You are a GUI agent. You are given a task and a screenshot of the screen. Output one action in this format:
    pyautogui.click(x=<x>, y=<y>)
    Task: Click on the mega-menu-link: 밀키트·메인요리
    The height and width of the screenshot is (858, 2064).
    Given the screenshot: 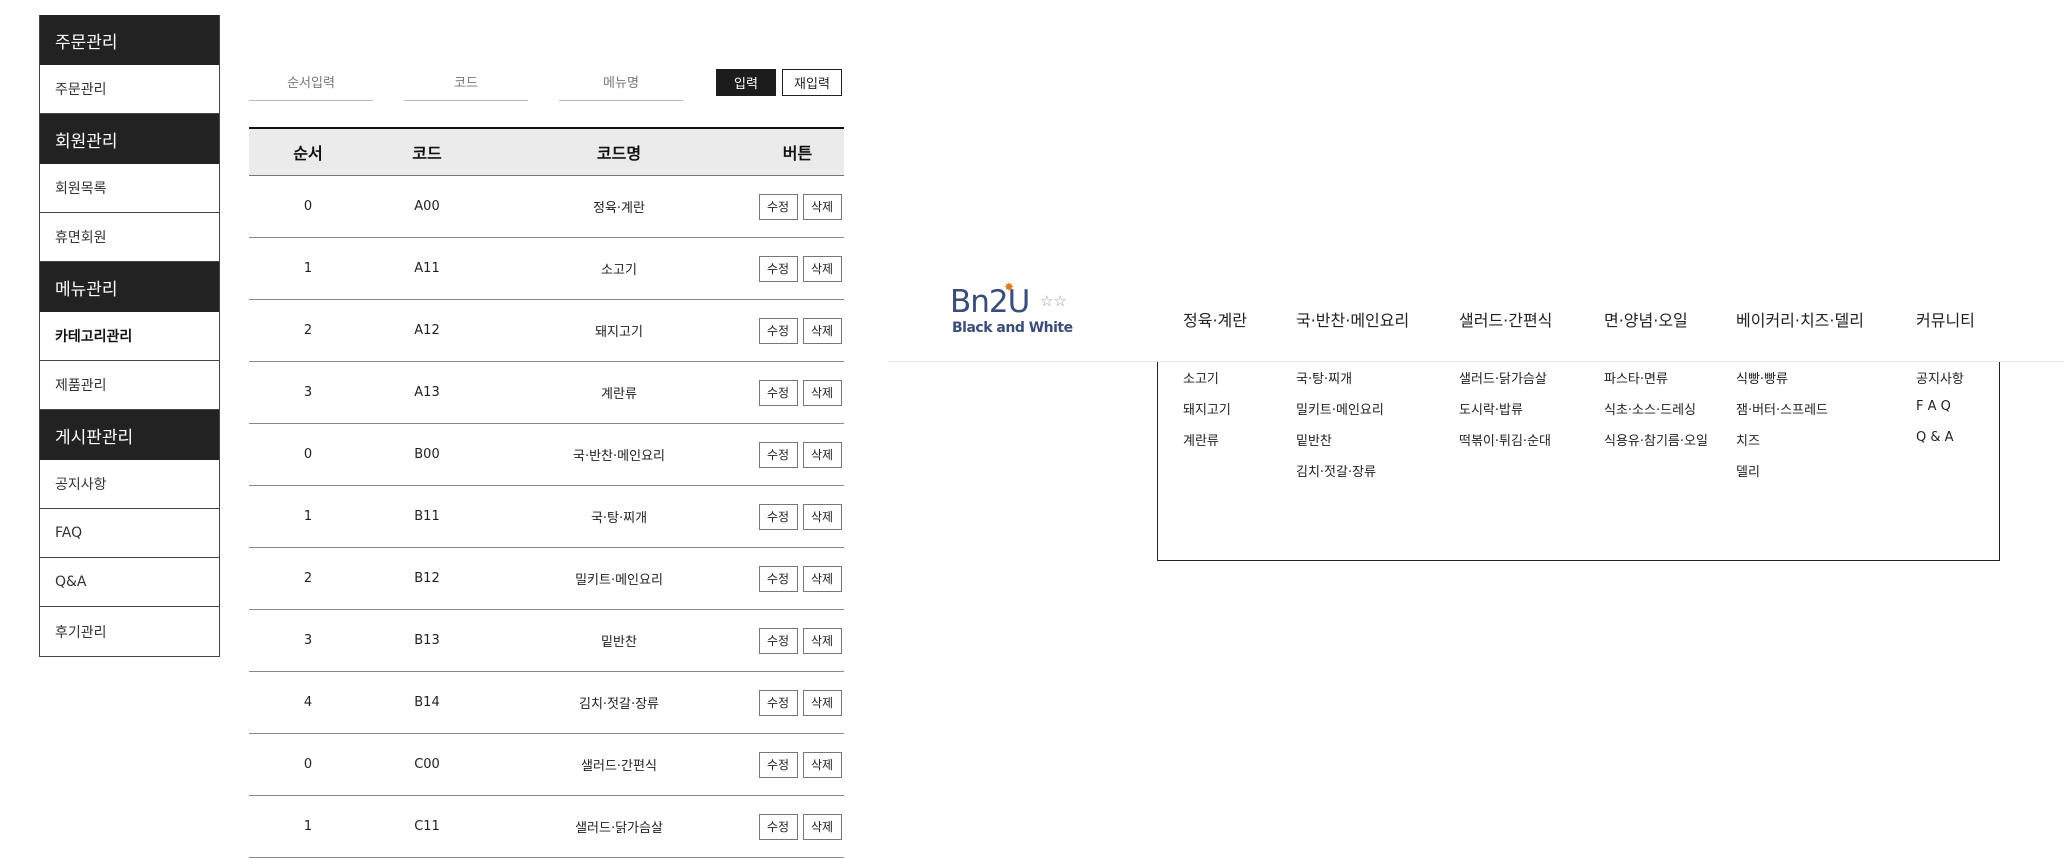 What is the action you would take?
    pyautogui.click(x=1340, y=408)
    